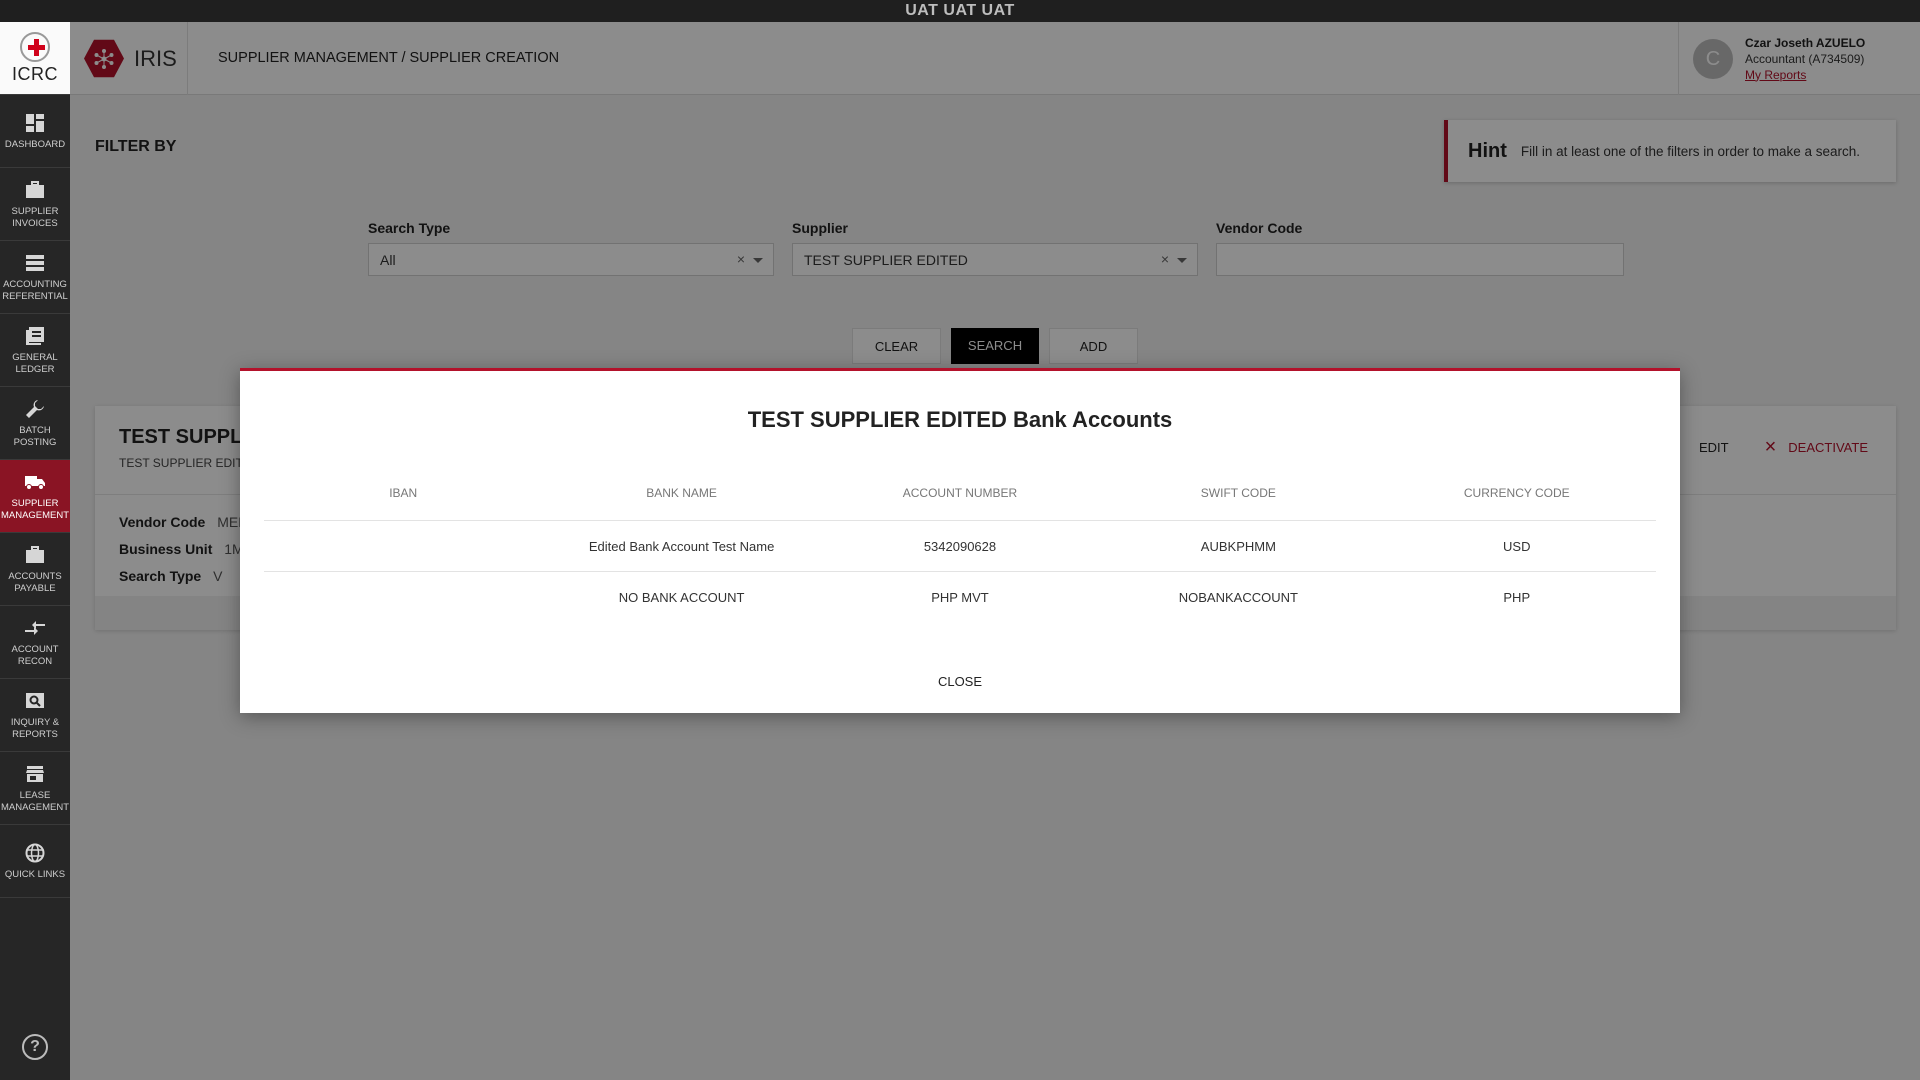 The image size is (1920, 1080). I want to click on column-header-bank-name: BANK NAME, so click(681, 493).